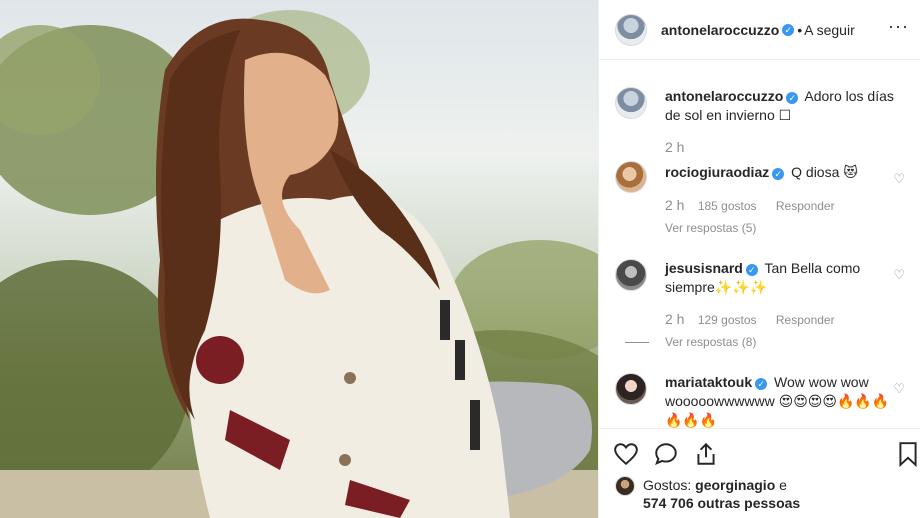  What do you see at coordinates (710, 342) in the screenshot?
I see `view-replies-text: Ver respostas (8)` at bounding box center [710, 342].